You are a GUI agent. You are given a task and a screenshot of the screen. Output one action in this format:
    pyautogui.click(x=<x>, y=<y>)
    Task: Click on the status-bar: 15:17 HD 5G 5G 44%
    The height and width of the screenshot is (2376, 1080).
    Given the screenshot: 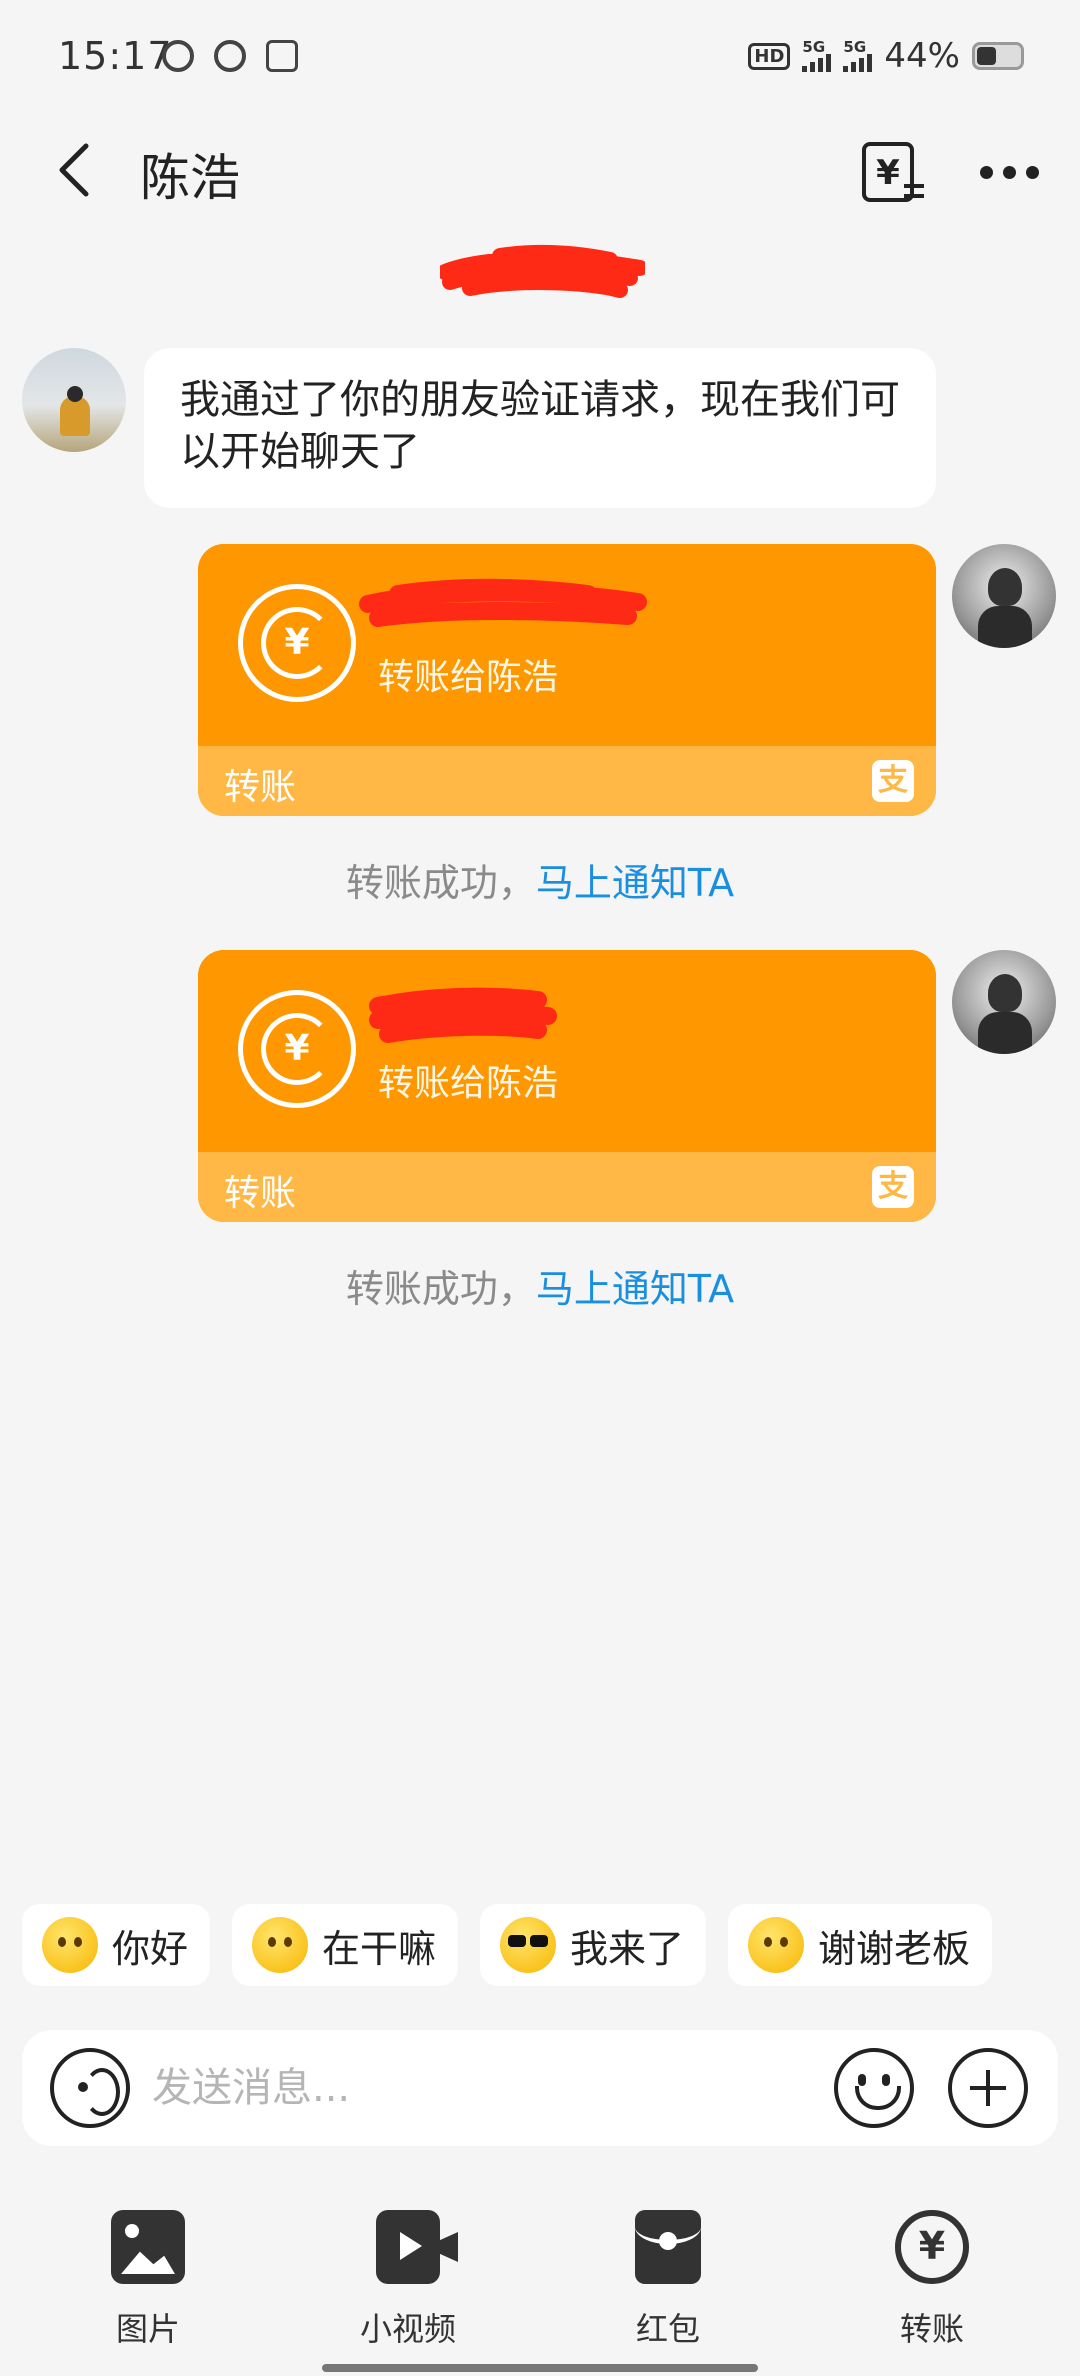 What is the action you would take?
    pyautogui.click(x=540, y=55)
    